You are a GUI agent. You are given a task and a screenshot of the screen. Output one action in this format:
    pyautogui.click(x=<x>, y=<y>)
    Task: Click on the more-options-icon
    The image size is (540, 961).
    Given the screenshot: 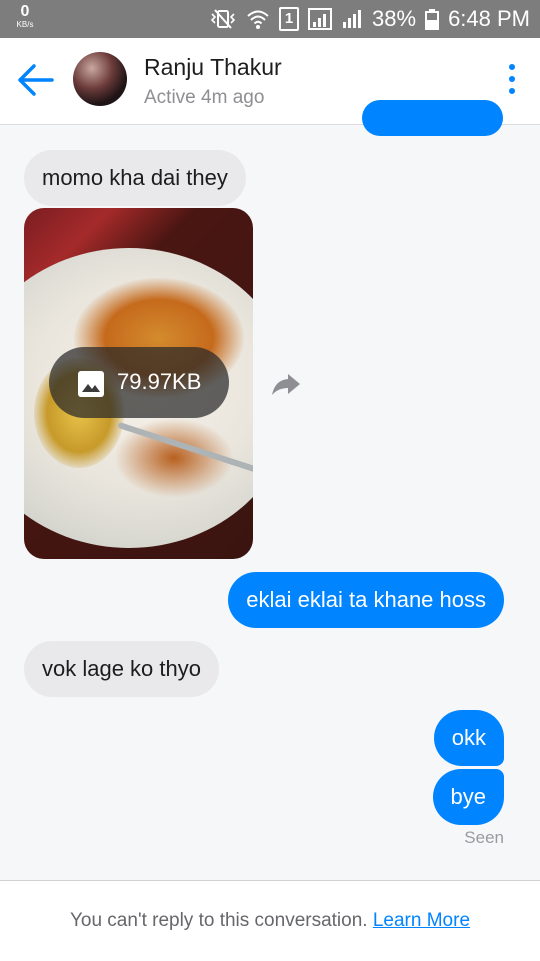 What is the action you would take?
    pyautogui.click(x=512, y=80)
    